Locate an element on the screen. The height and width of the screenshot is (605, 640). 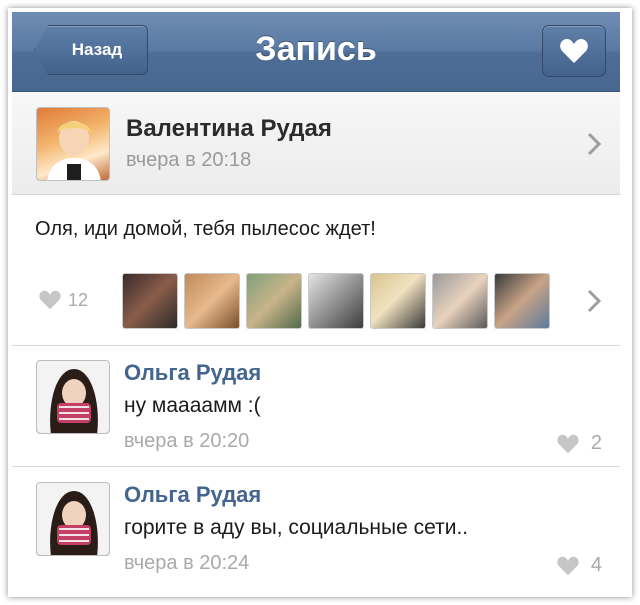
comment-likes-count: 4 is located at coordinates (596, 565).